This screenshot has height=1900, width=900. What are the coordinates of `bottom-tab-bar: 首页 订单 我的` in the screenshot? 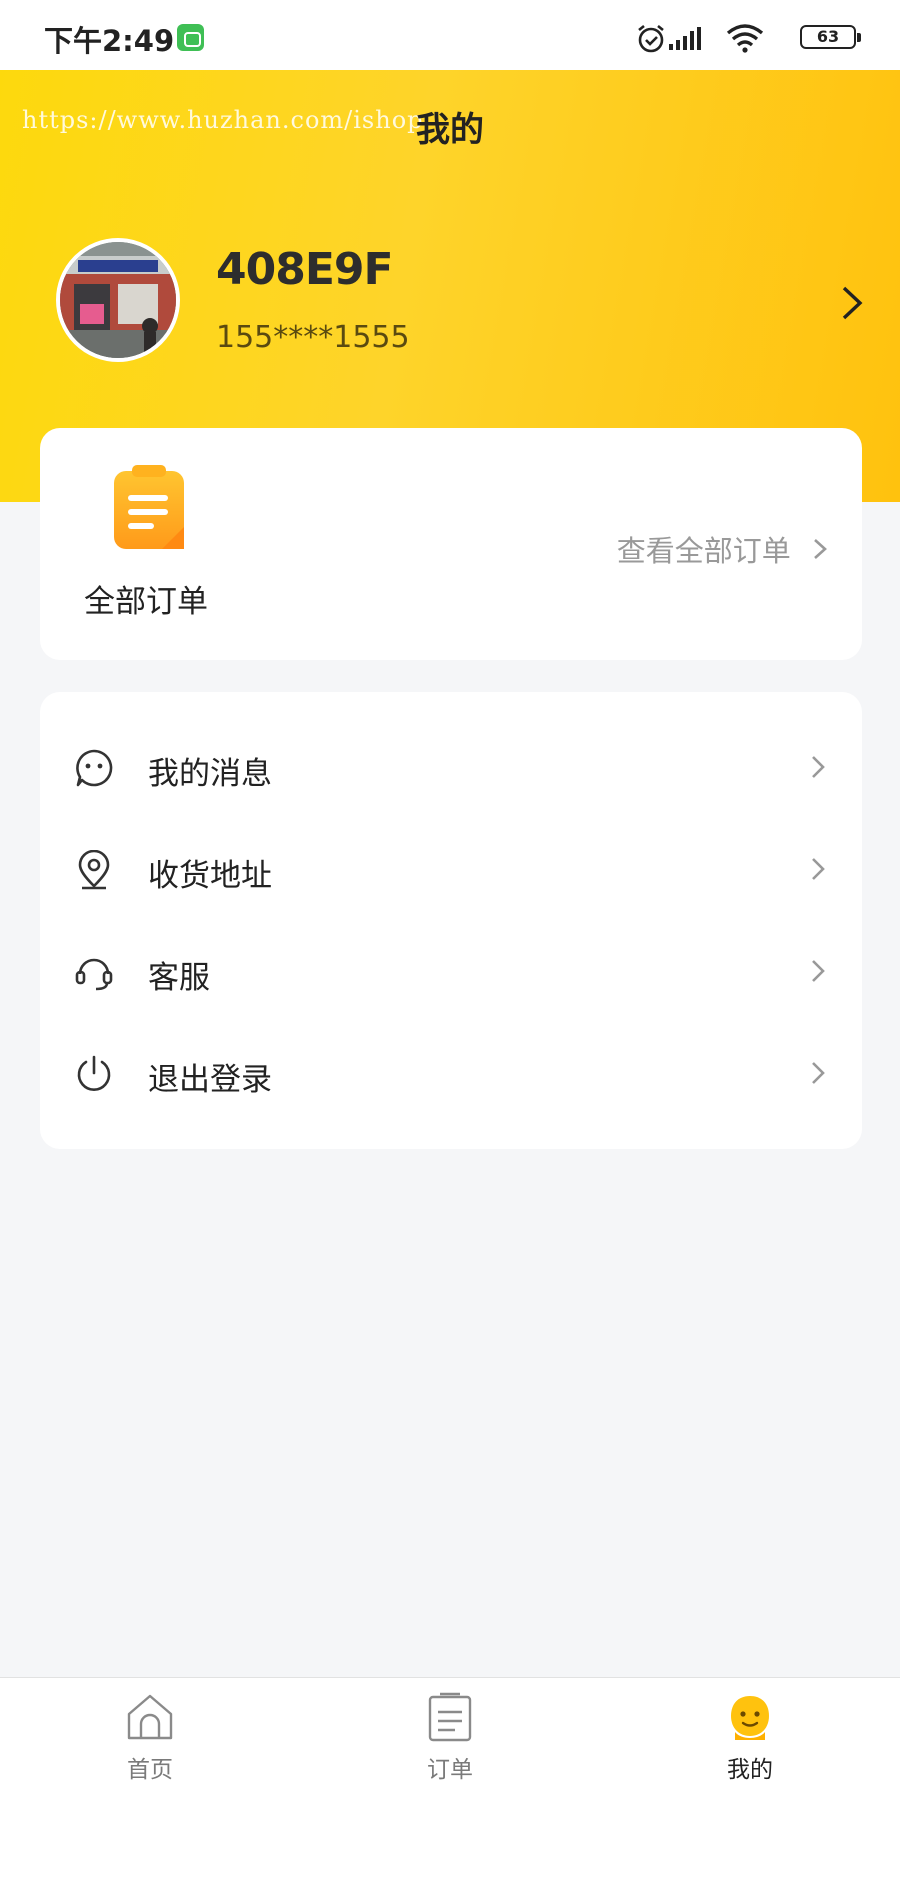 It's located at (450, 1734).